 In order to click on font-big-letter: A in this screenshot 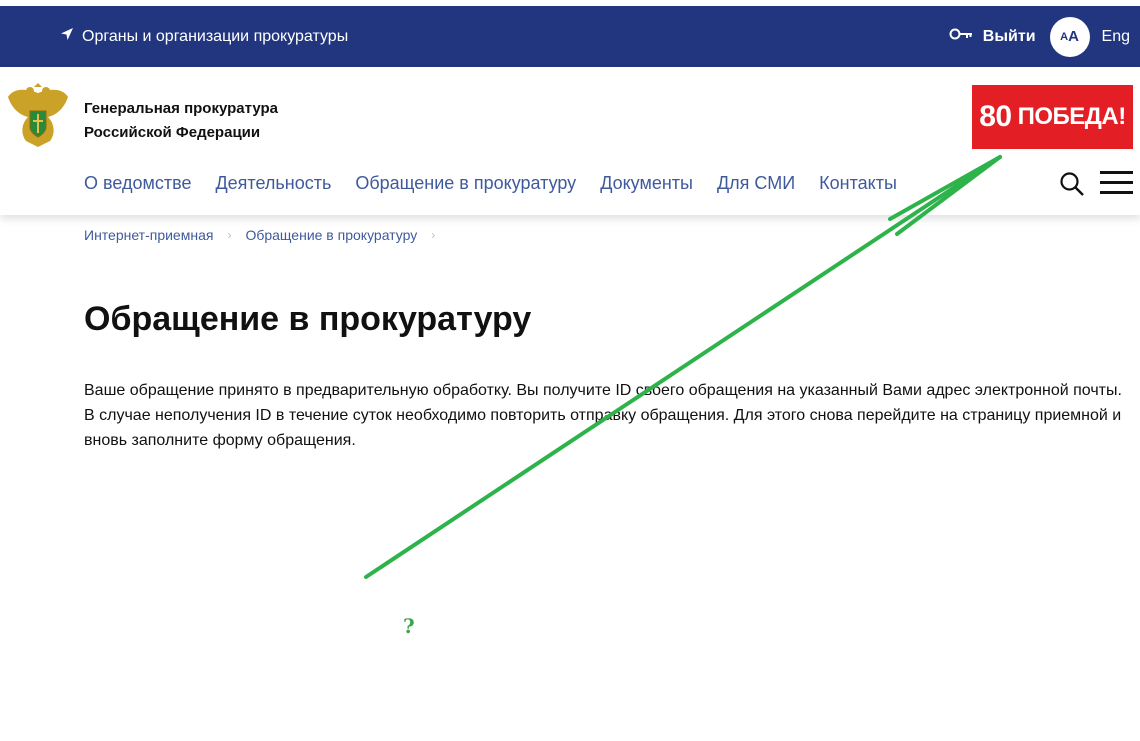, I will do `click(1073, 36)`.